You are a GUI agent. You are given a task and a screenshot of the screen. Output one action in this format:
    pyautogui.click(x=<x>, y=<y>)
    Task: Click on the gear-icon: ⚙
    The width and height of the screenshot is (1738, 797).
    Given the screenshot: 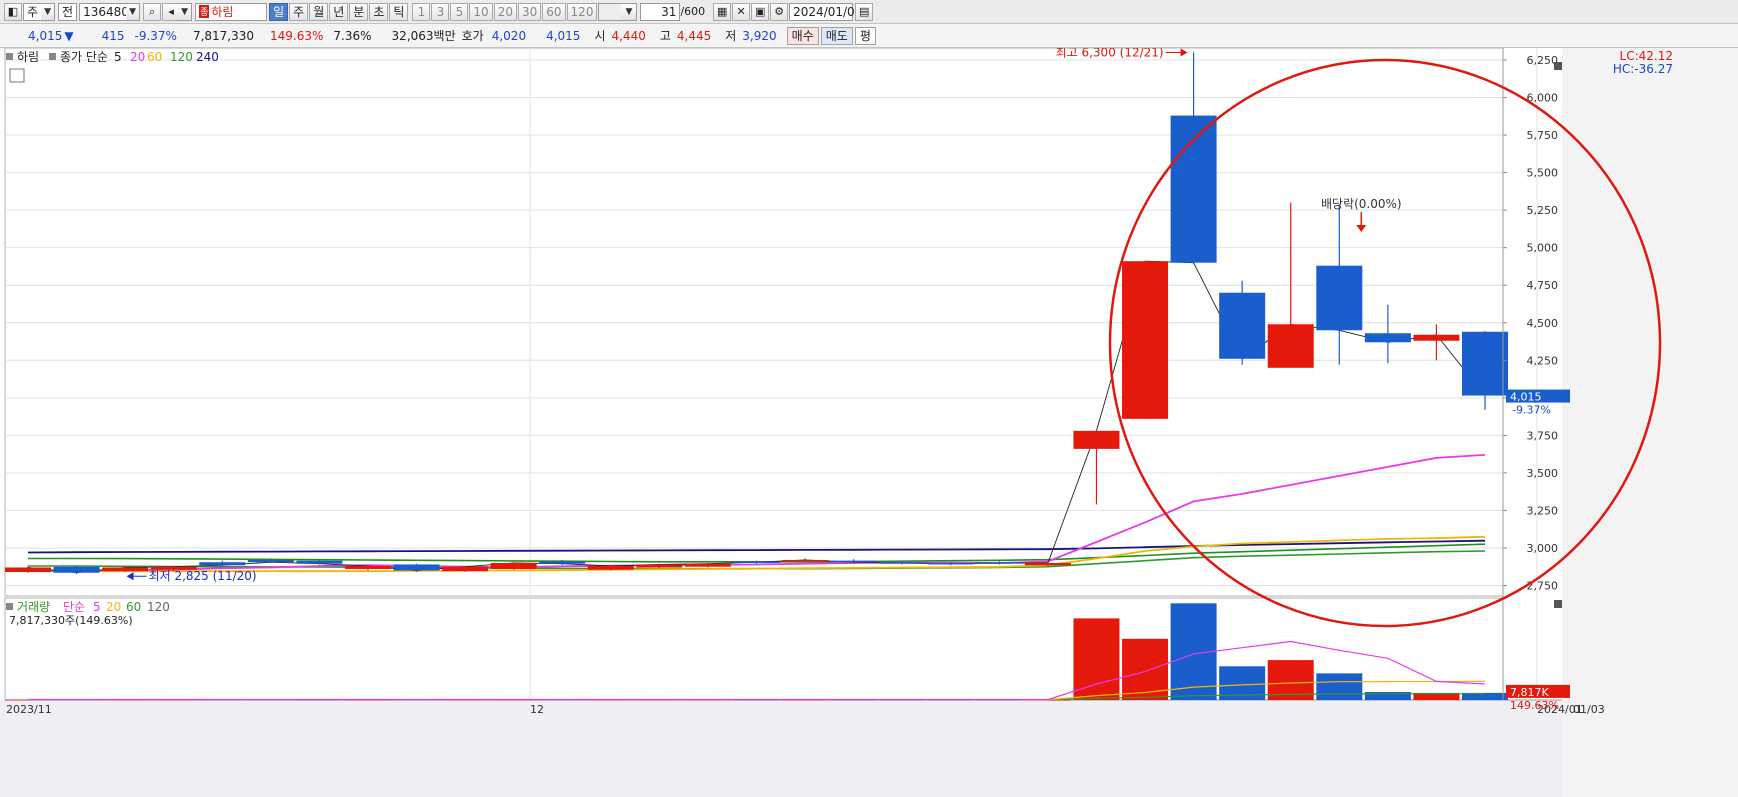 What is the action you would take?
    pyautogui.click(x=779, y=11)
    